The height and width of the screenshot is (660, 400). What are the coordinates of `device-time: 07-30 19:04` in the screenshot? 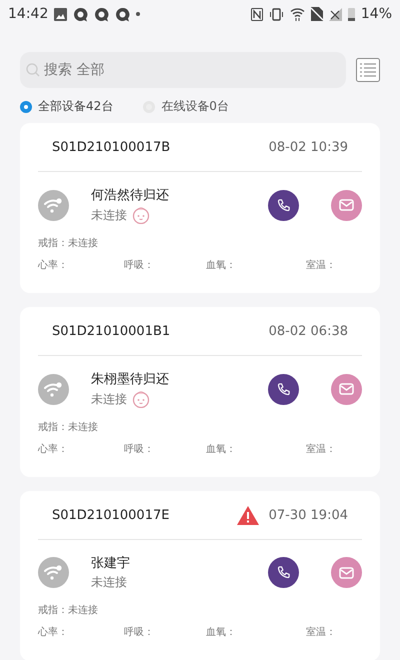 It's located at (308, 515).